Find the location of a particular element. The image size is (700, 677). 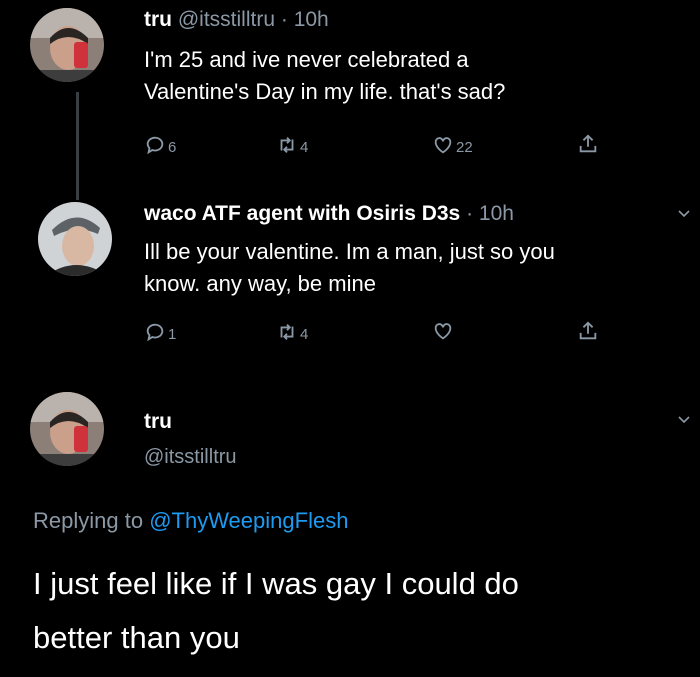

like-count: 22 is located at coordinates (464, 147).